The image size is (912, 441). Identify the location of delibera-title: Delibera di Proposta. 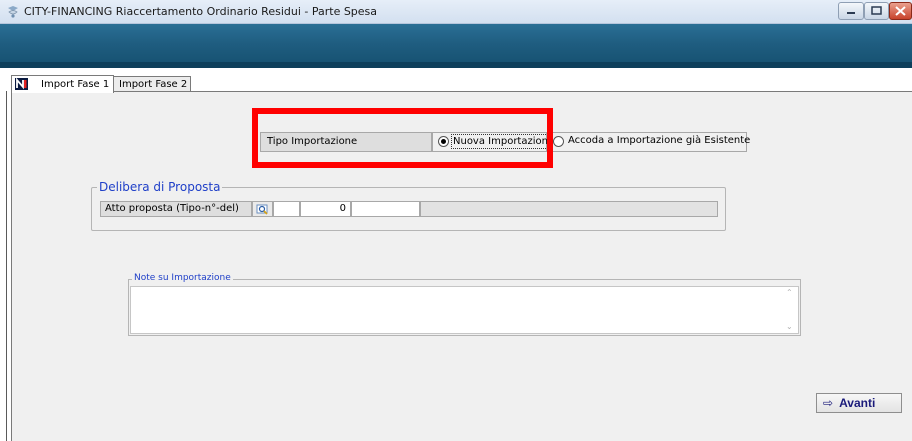
(160, 187).